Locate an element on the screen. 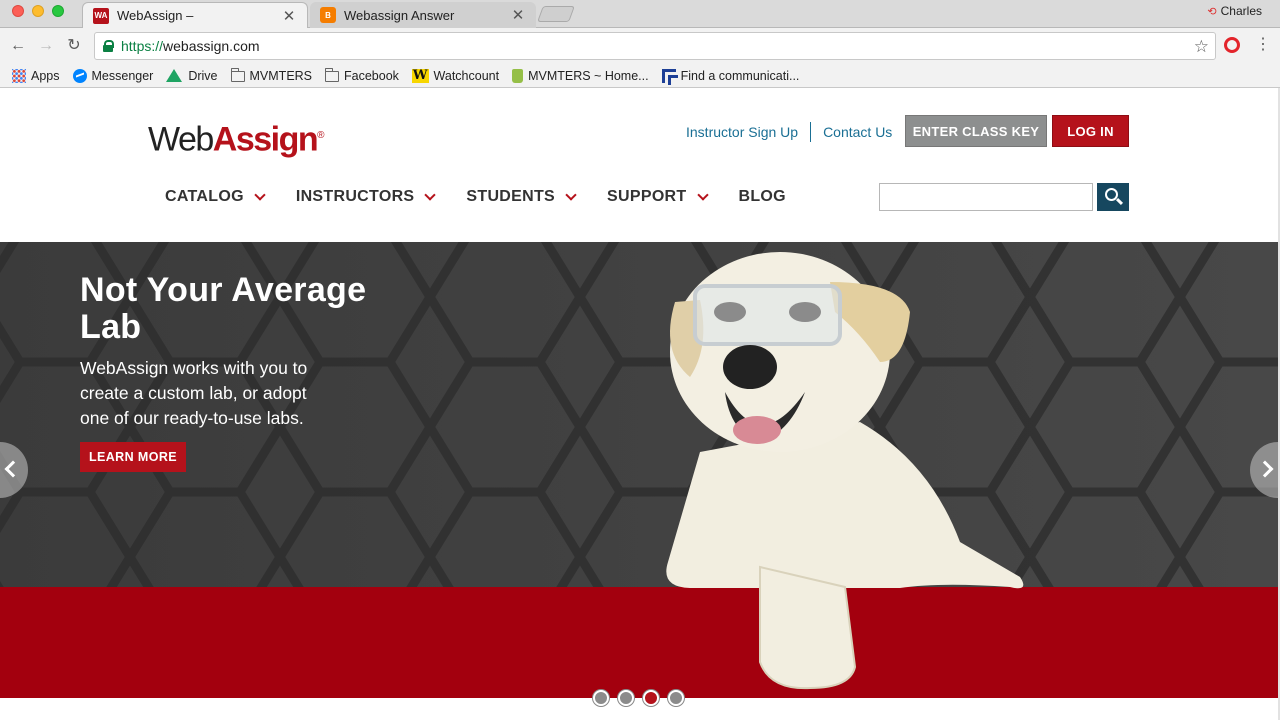 The height and width of the screenshot is (720, 1280). comm-icon is located at coordinates (669, 76).